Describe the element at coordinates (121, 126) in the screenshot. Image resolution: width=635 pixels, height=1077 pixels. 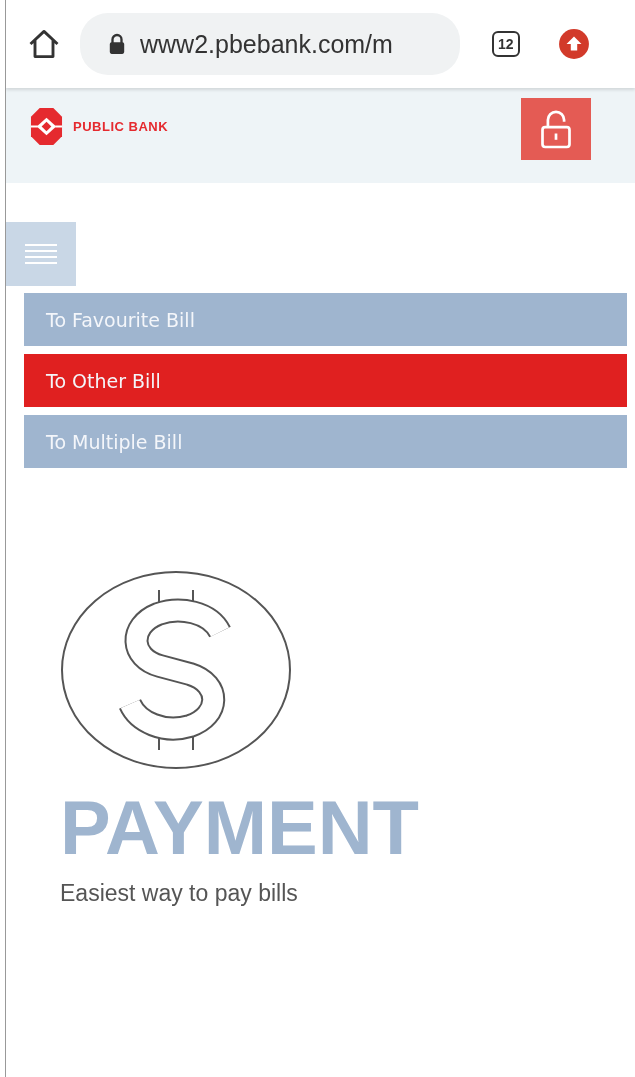
I see `brand-name: PUBLIC BANK` at that location.